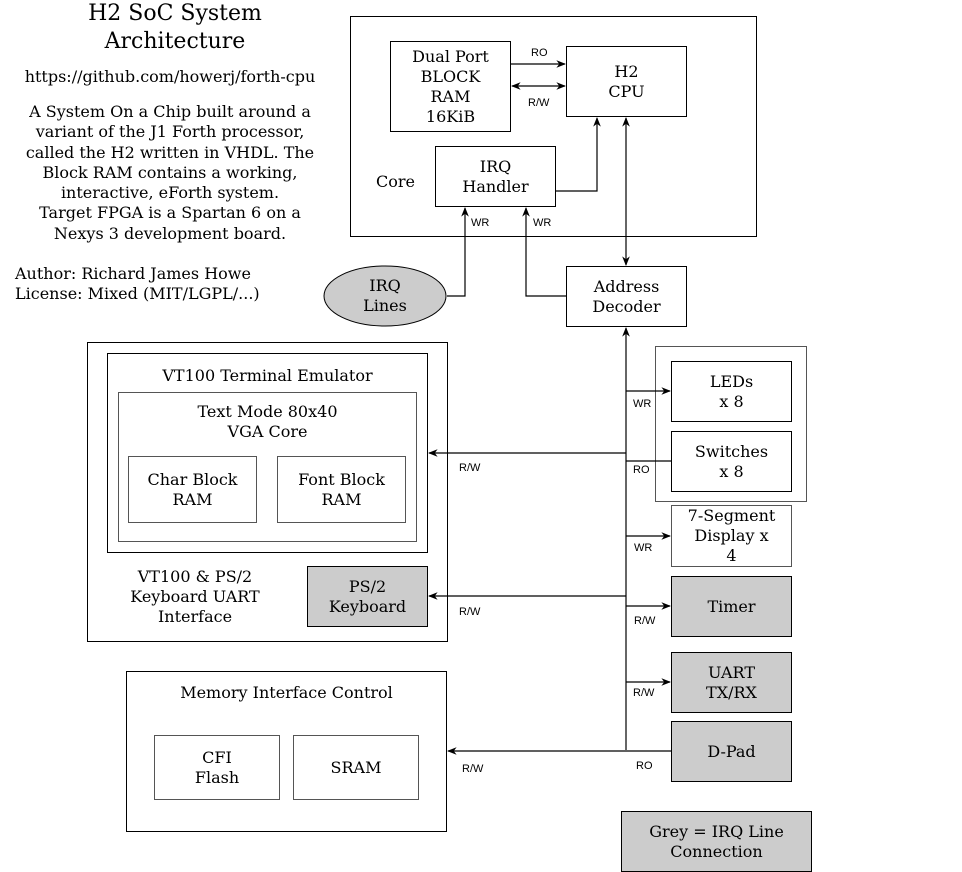 The width and height of the screenshot is (962, 872). I want to click on edge-label-ps2: R/W, so click(470, 612).